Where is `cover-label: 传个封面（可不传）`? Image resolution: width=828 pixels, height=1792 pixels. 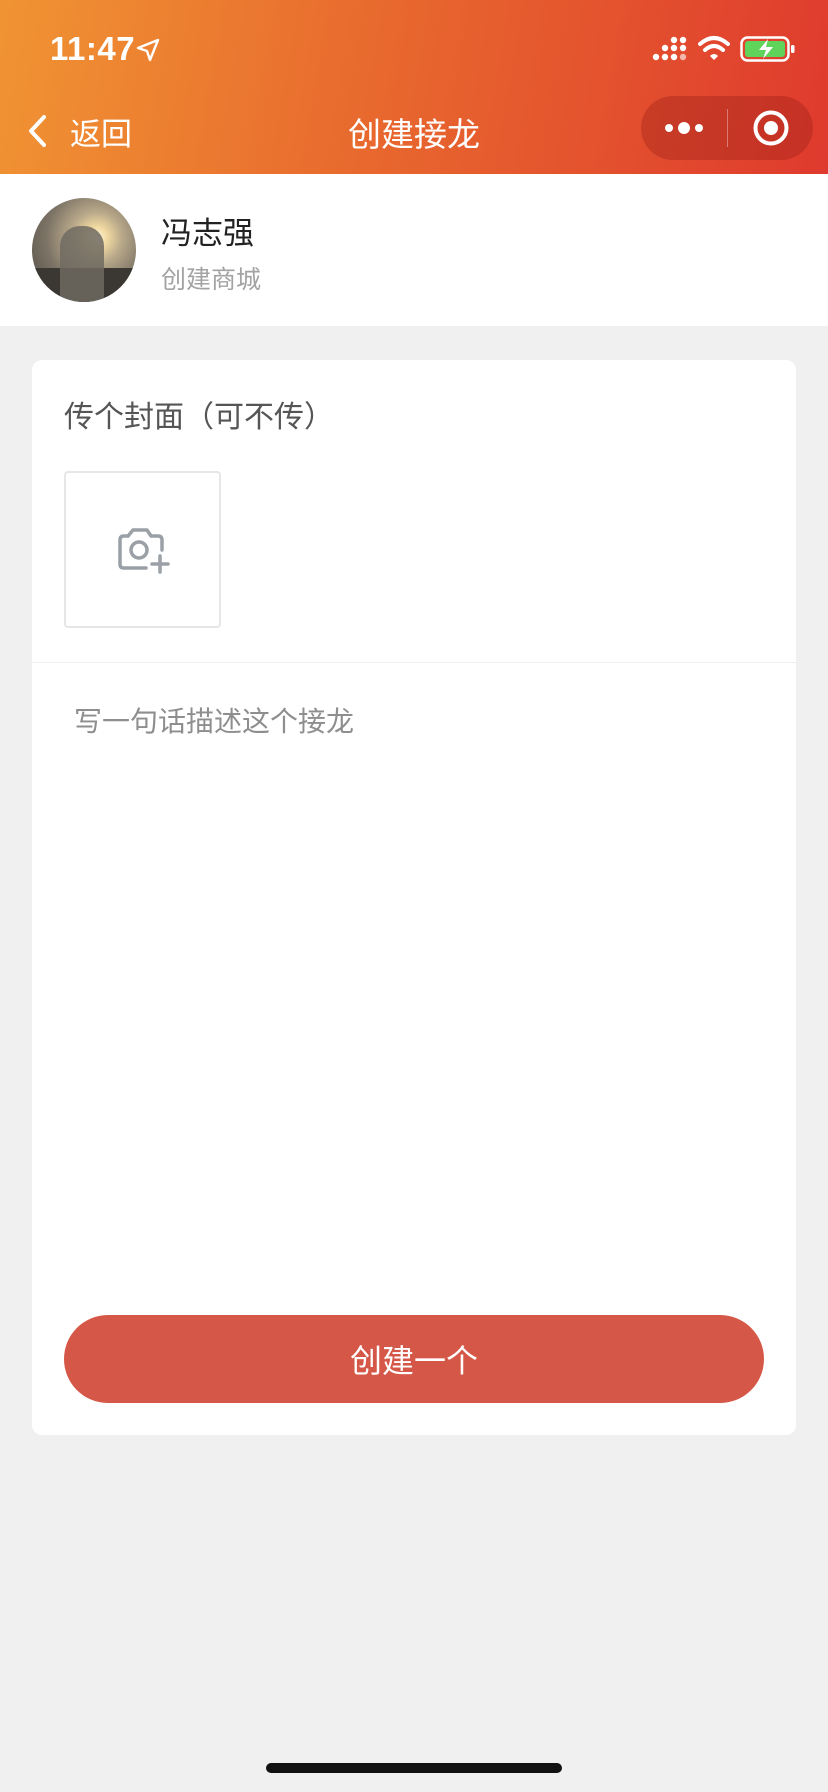 cover-label: 传个封面（可不传） is located at coordinates (199, 417).